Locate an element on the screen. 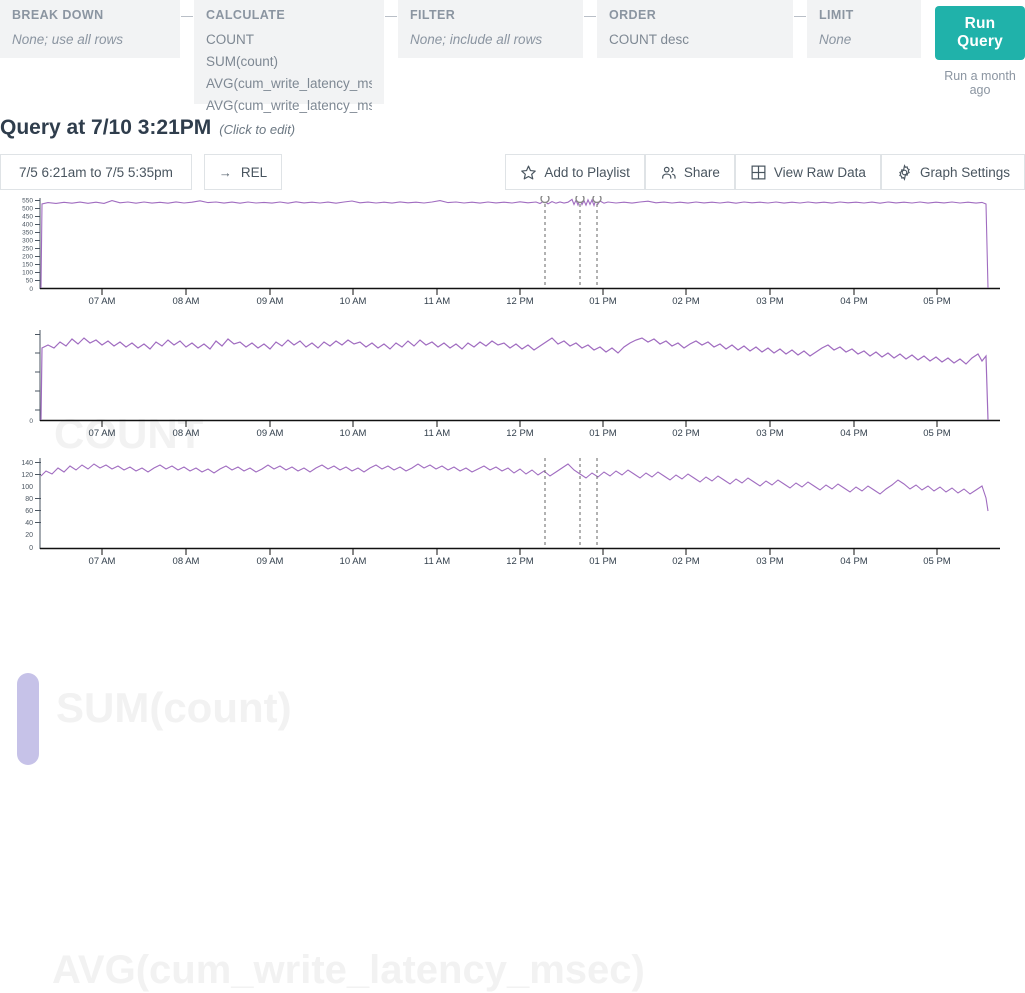 The width and height of the screenshot is (1025, 993). rel-label: REL is located at coordinates (254, 172).